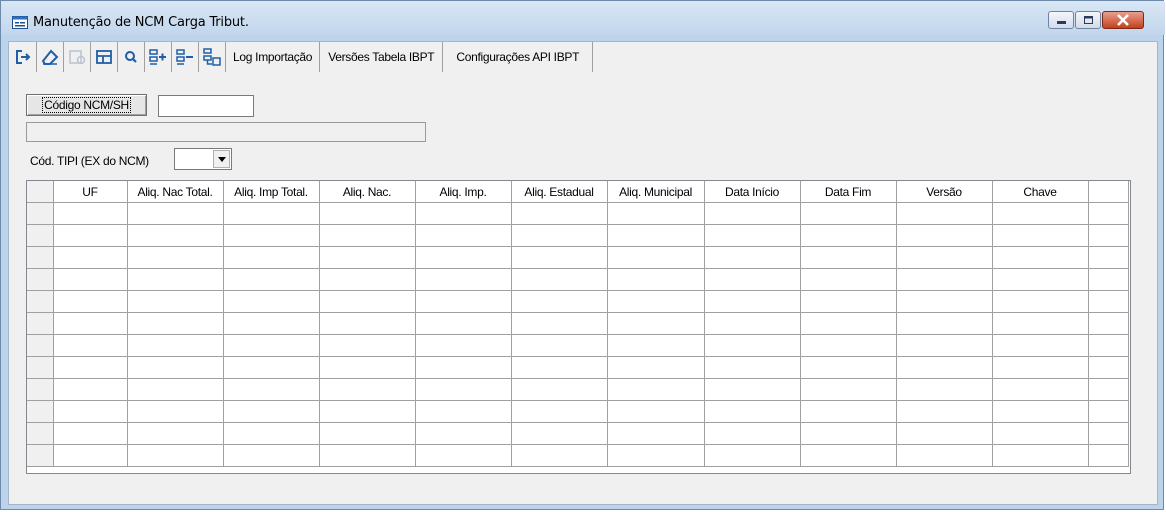  What do you see at coordinates (185, 57) in the screenshot?
I see `remove-row-button` at bounding box center [185, 57].